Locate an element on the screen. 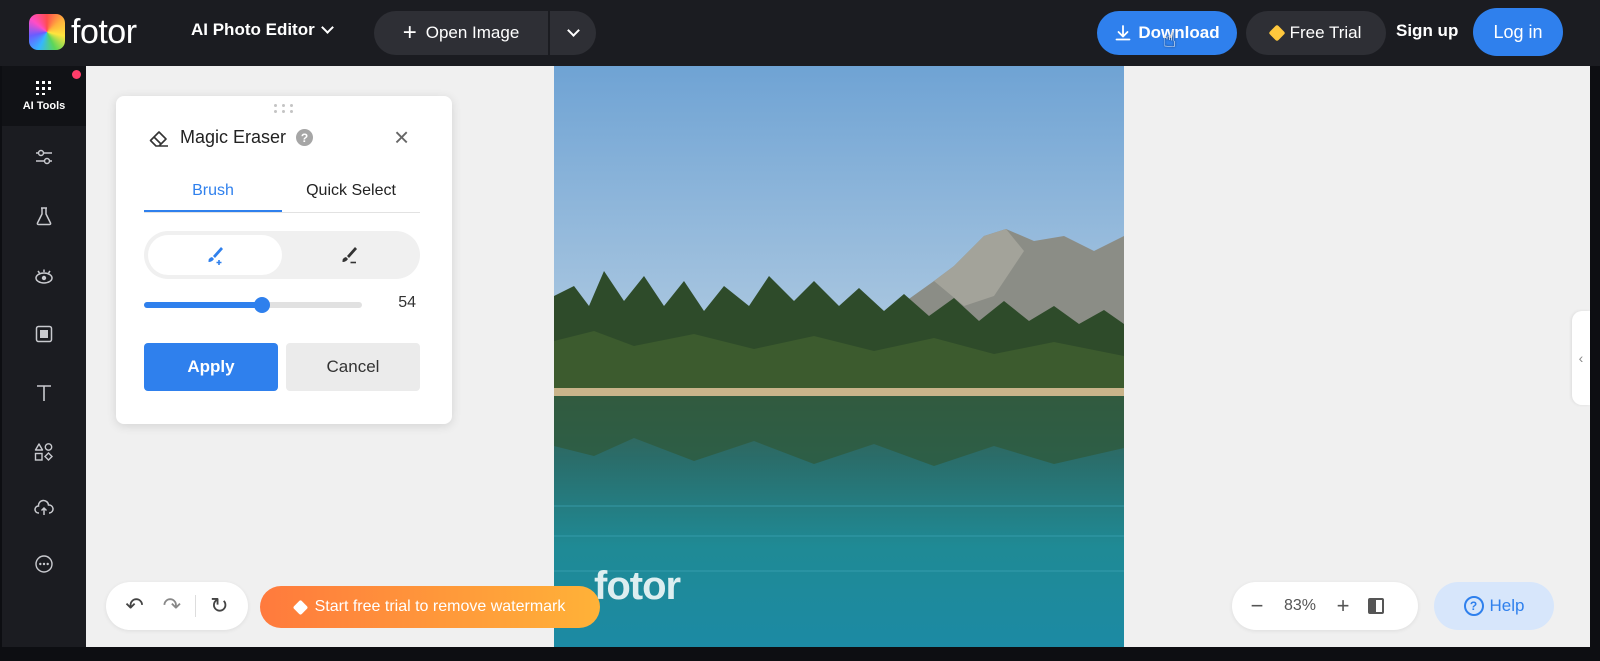 The width and height of the screenshot is (1600, 661). app-menu-dropdown: AI Photo Editor is located at coordinates (262, 30).